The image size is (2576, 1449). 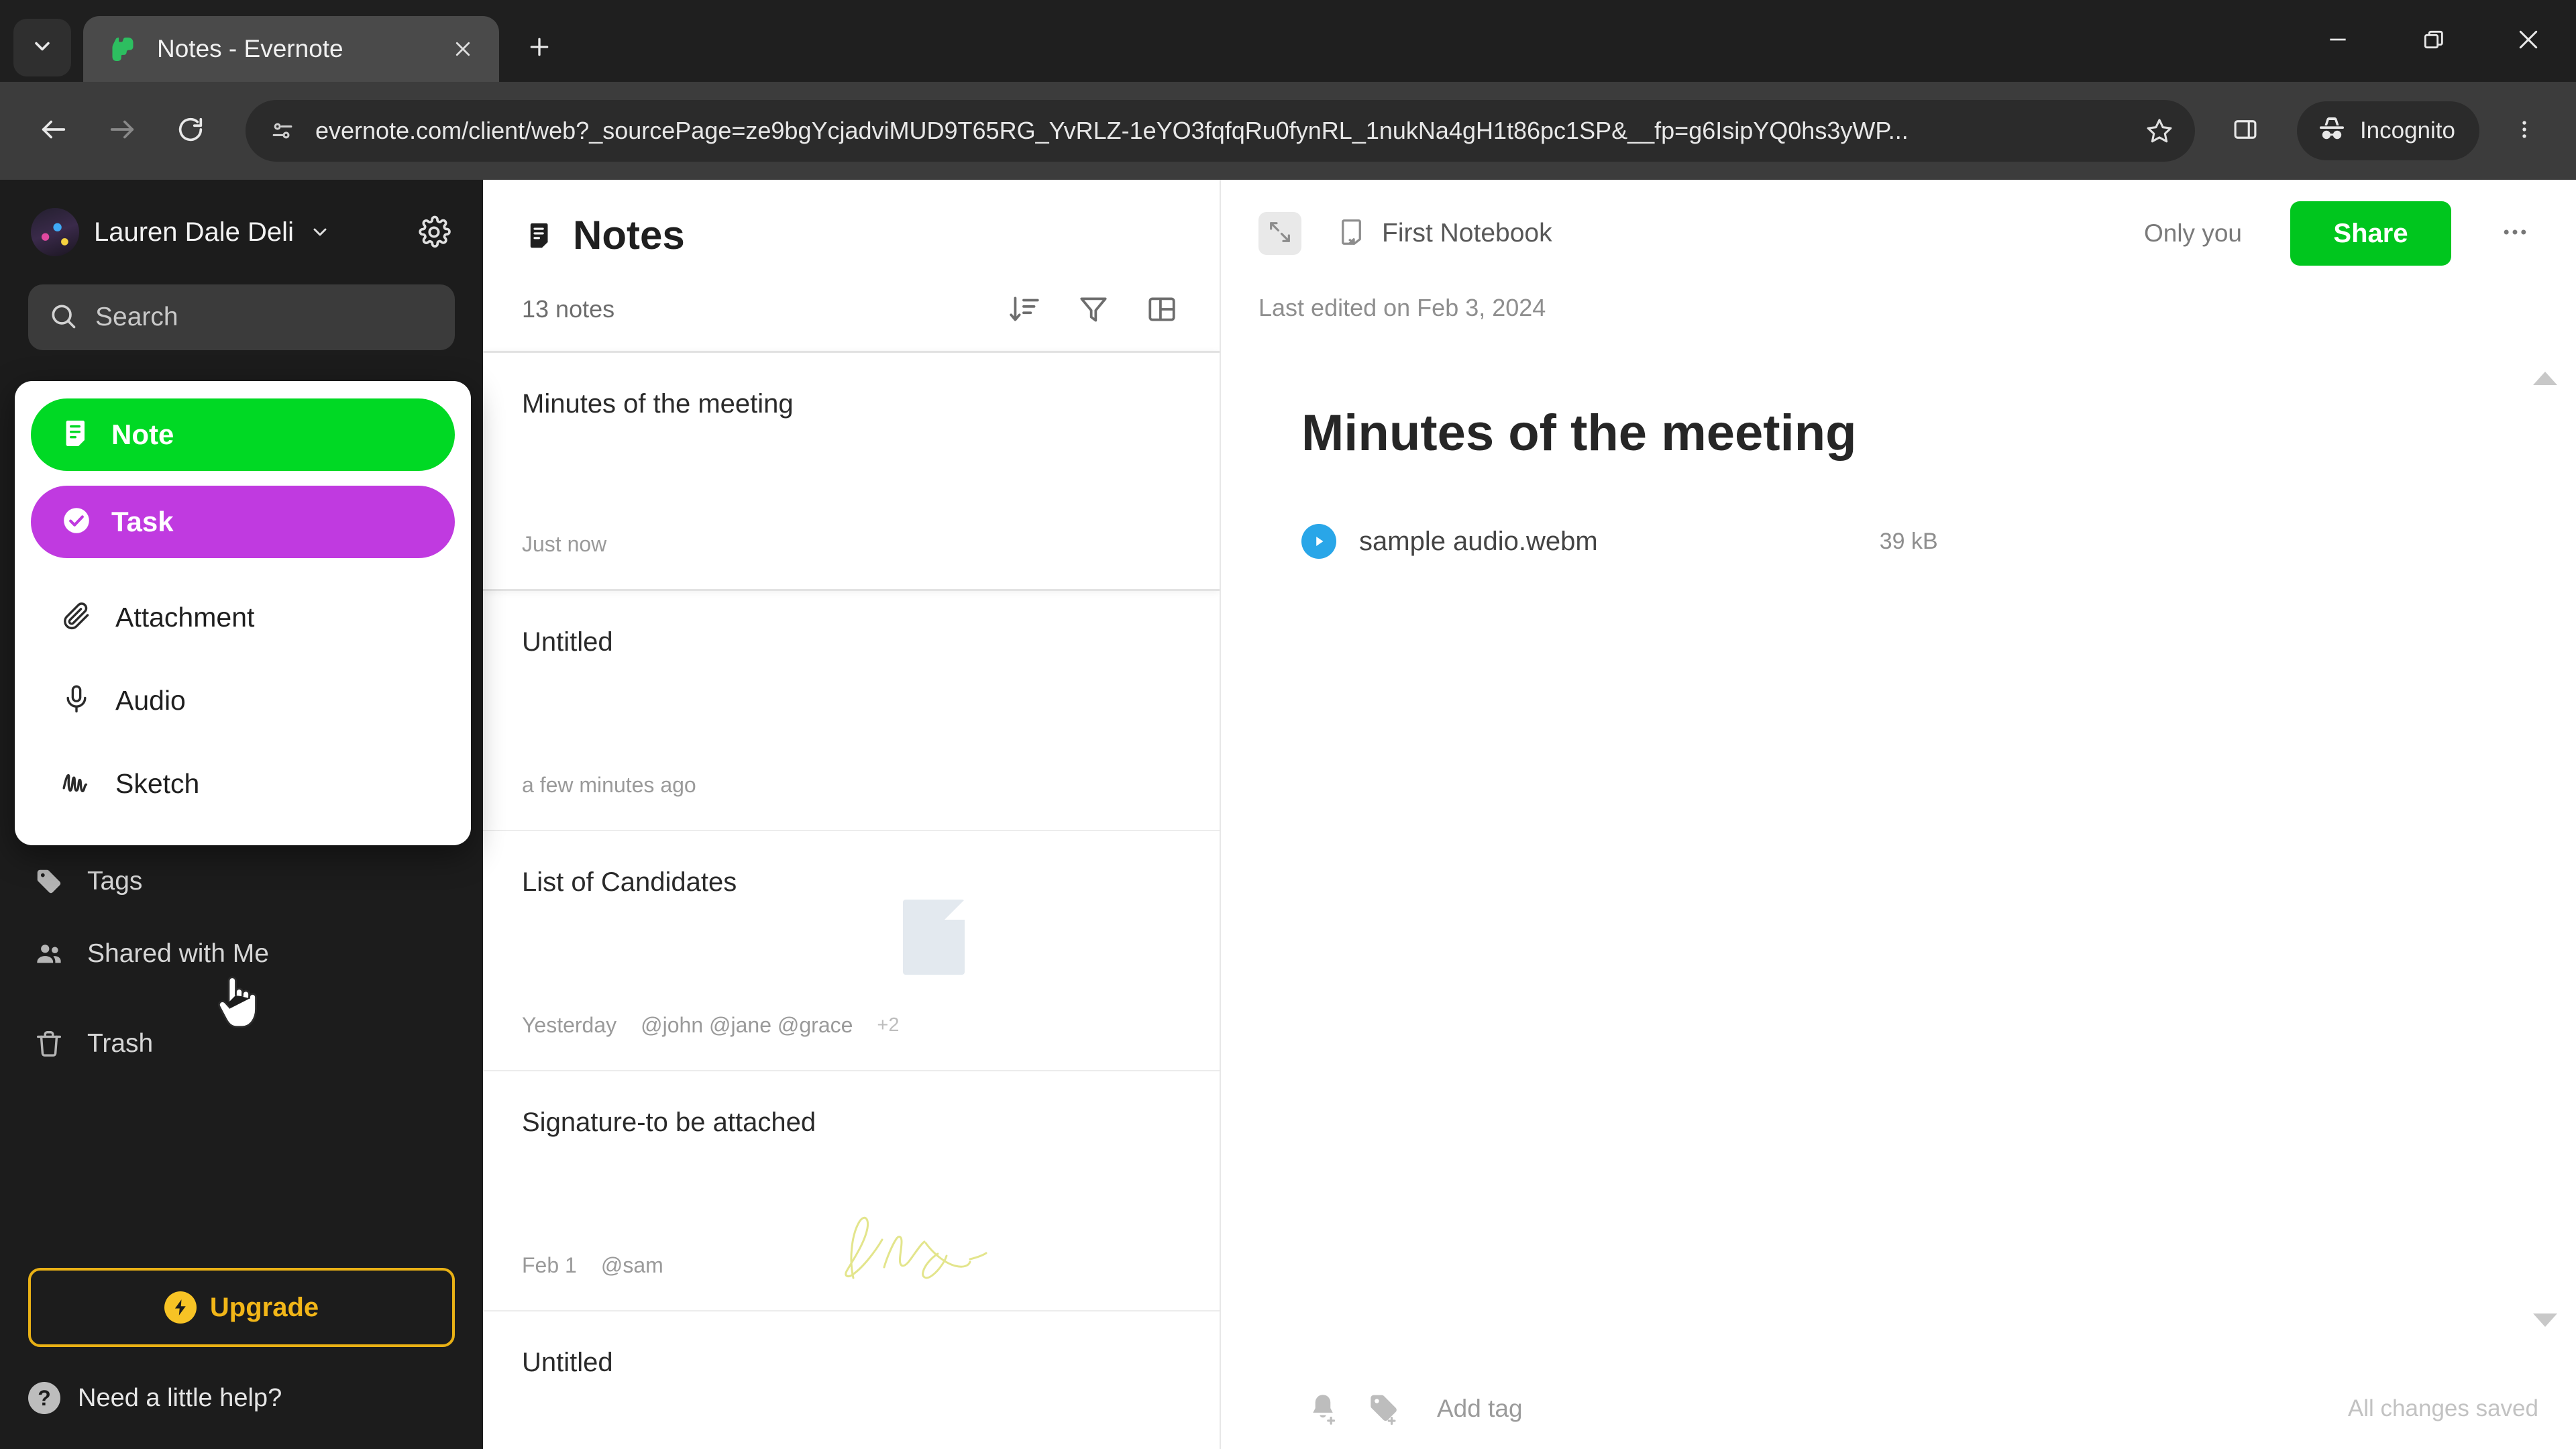 I want to click on expand-icon, so click(x=1280, y=234).